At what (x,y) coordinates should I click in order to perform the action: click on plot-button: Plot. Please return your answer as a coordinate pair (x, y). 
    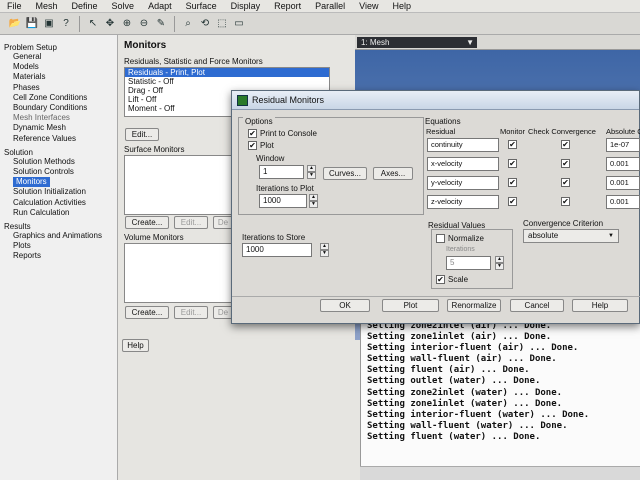
    Looking at the image, I should click on (410, 305).